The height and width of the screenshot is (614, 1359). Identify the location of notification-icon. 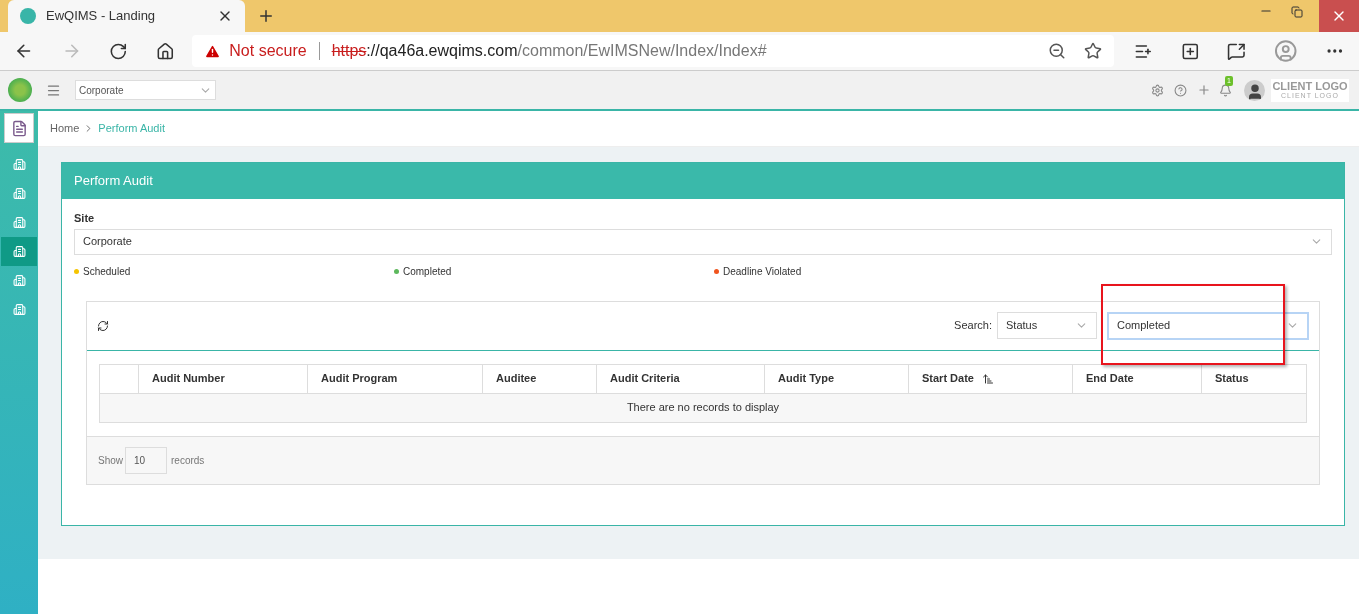
(1225, 90).